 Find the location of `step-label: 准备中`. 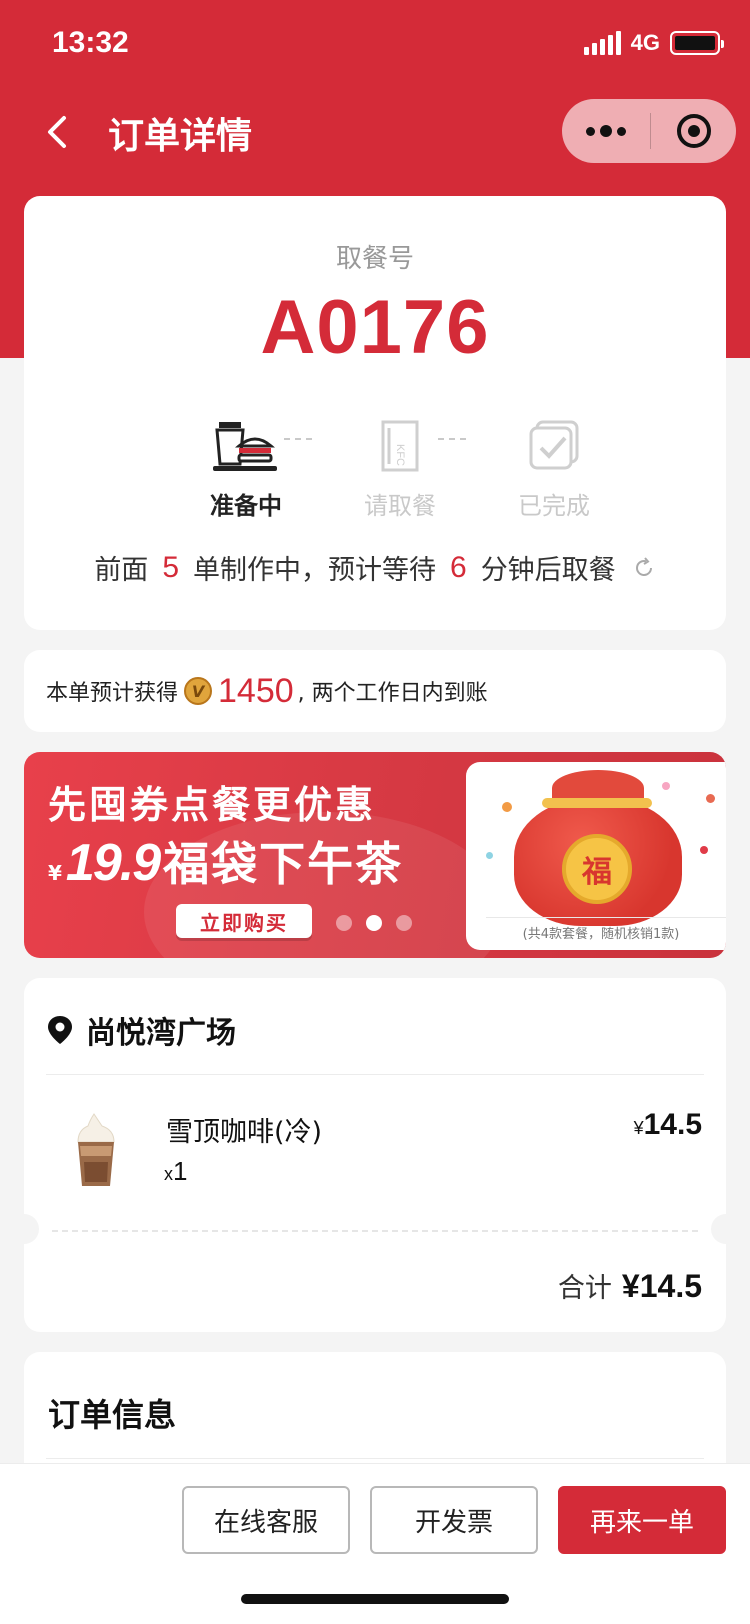

step-label: 准备中 is located at coordinates (246, 506).